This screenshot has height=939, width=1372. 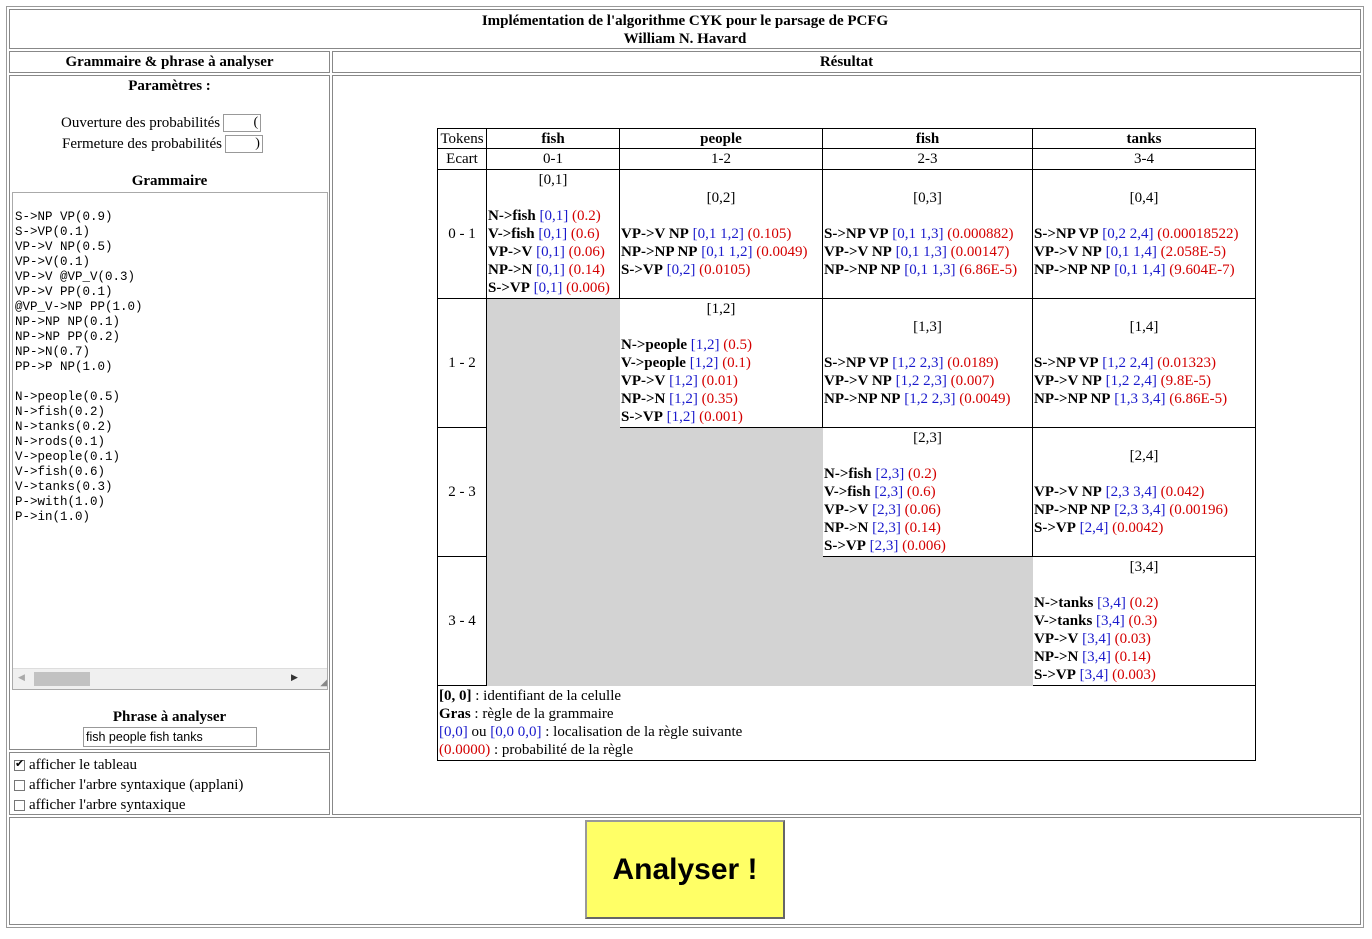 I want to click on cell-rule: V->fish [0,1] (0.6), so click(x=553, y=234).